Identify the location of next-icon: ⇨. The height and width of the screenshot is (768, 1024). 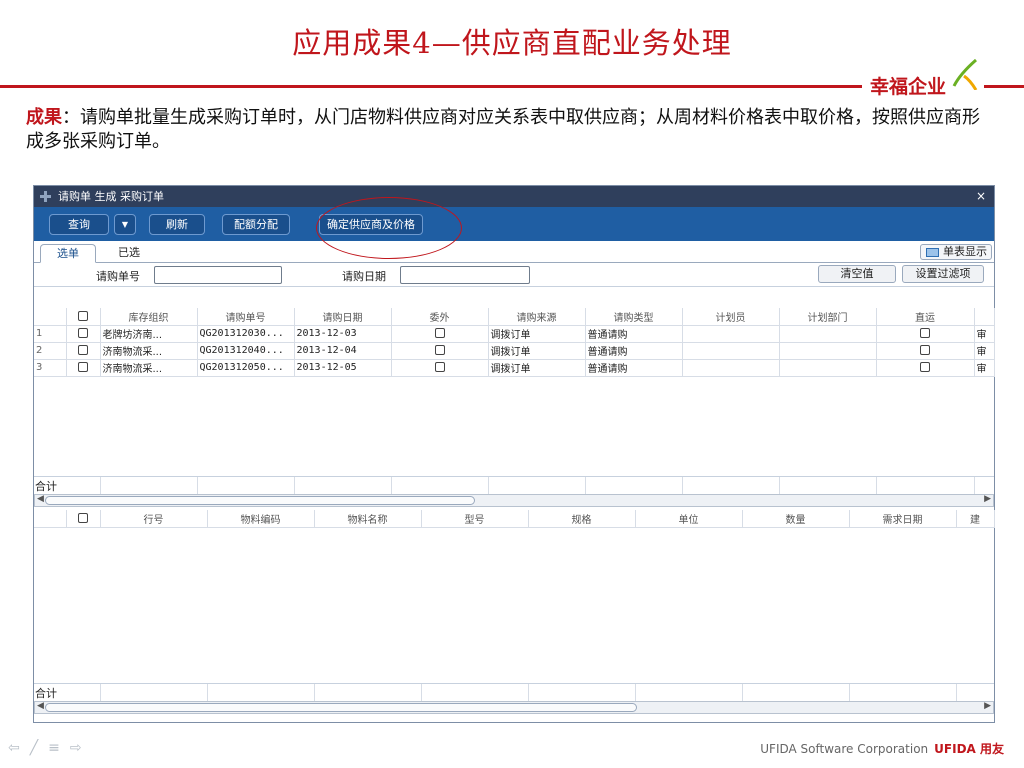
(81, 748).